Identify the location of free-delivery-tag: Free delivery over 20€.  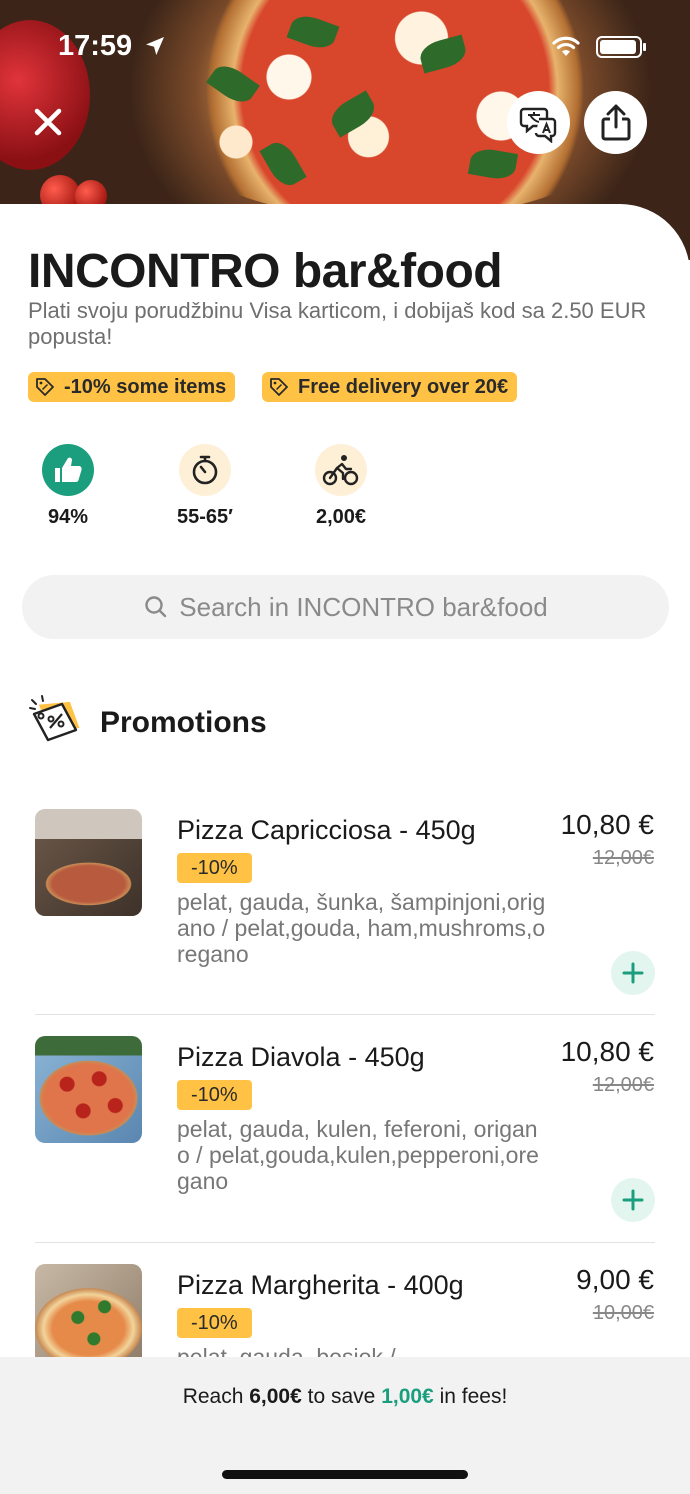
(390, 387).